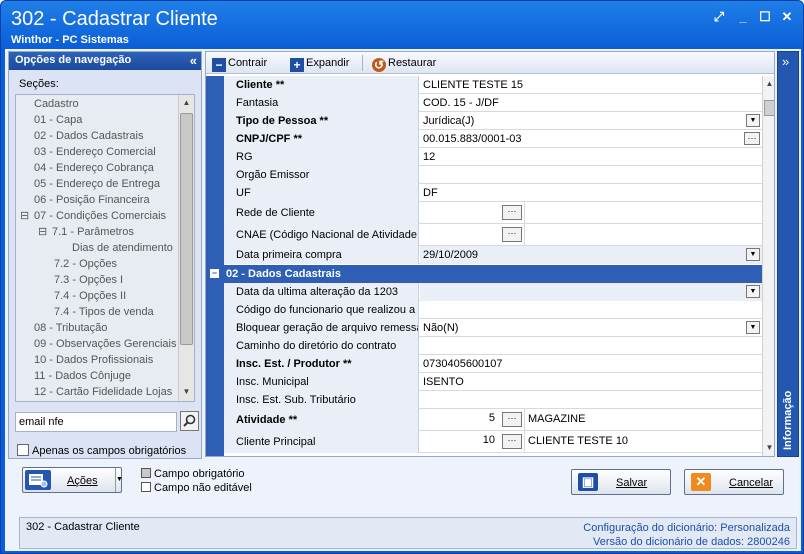 This screenshot has width=804, height=554. Describe the element at coordinates (193, 60) in the screenshot. I see `collapse-panel-icon: «` at that location.